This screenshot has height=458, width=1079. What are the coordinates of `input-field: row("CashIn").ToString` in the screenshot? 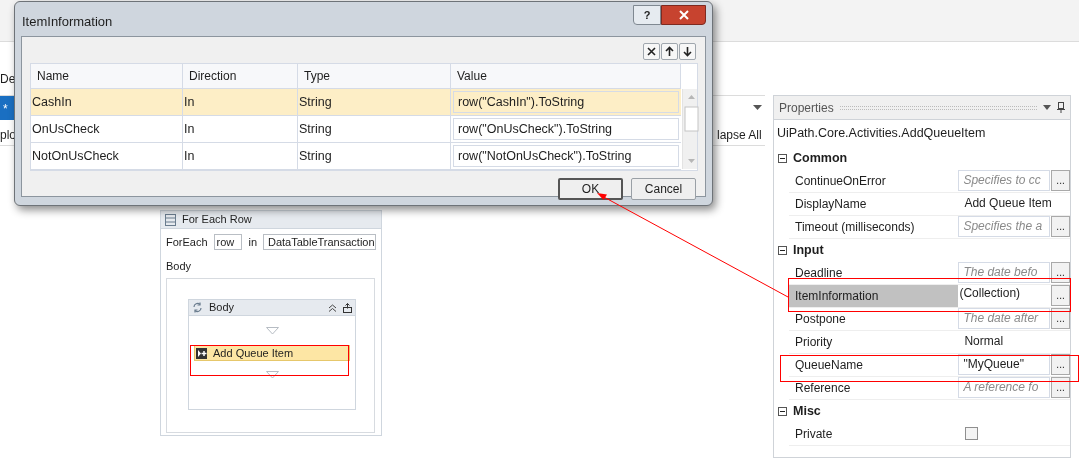 It's located at (566, 102).